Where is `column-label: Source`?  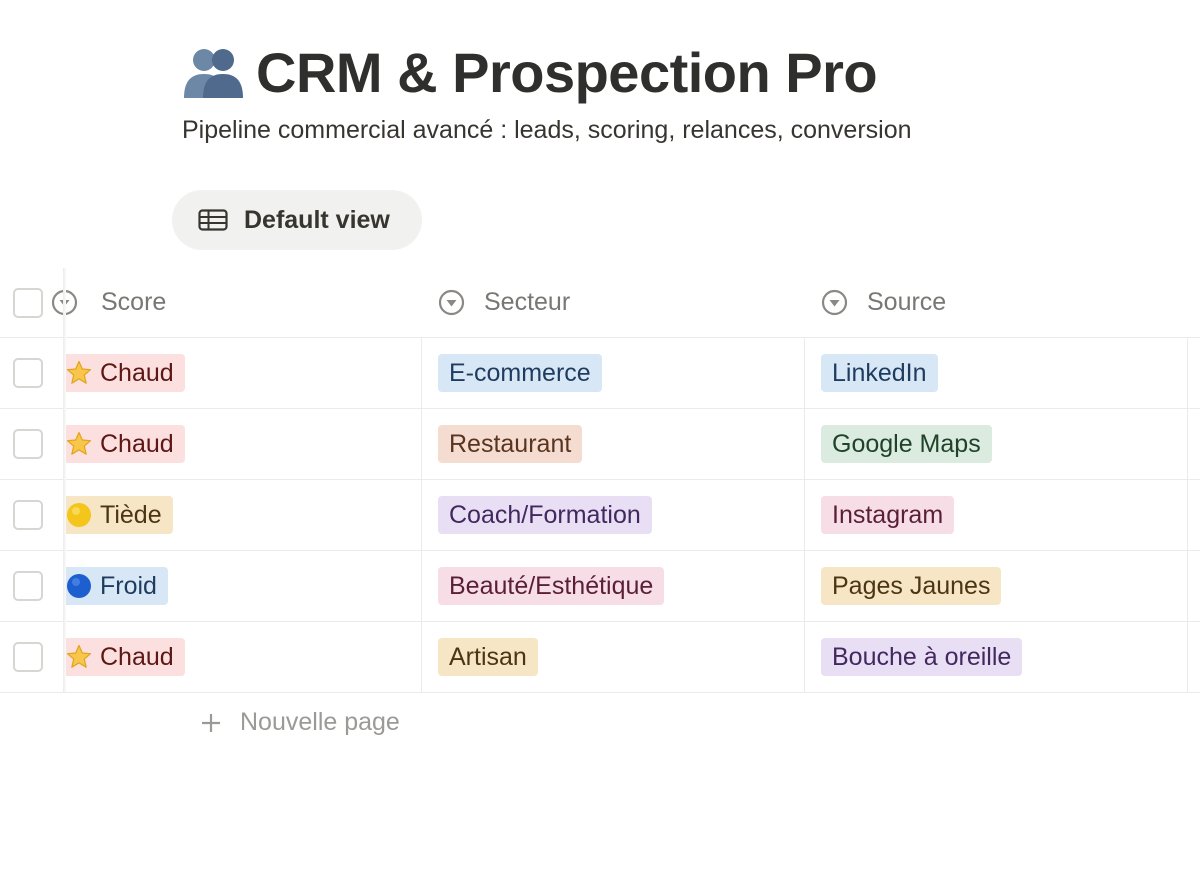
column-label: Source is located at coordinates (907, 302).